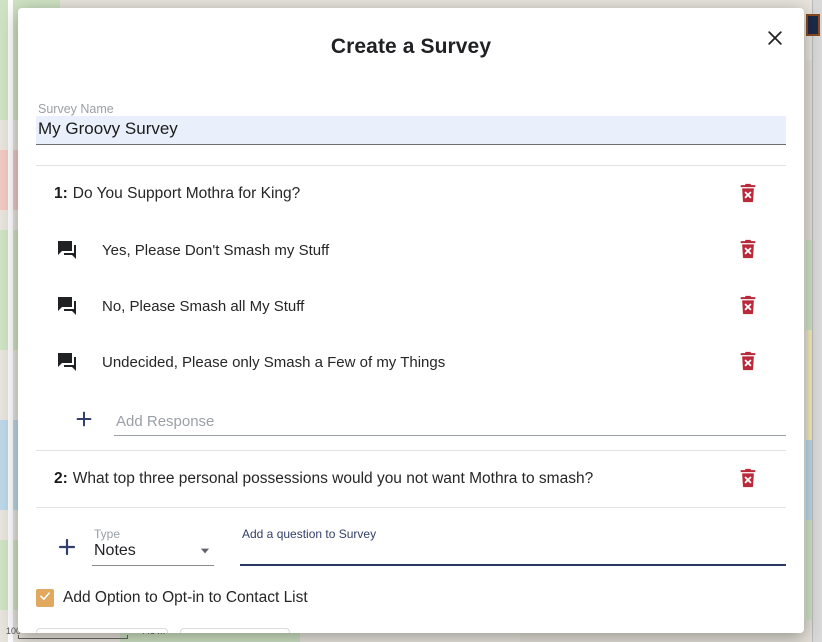  I want to click on question-type-control: Notes, so click(153, 553).